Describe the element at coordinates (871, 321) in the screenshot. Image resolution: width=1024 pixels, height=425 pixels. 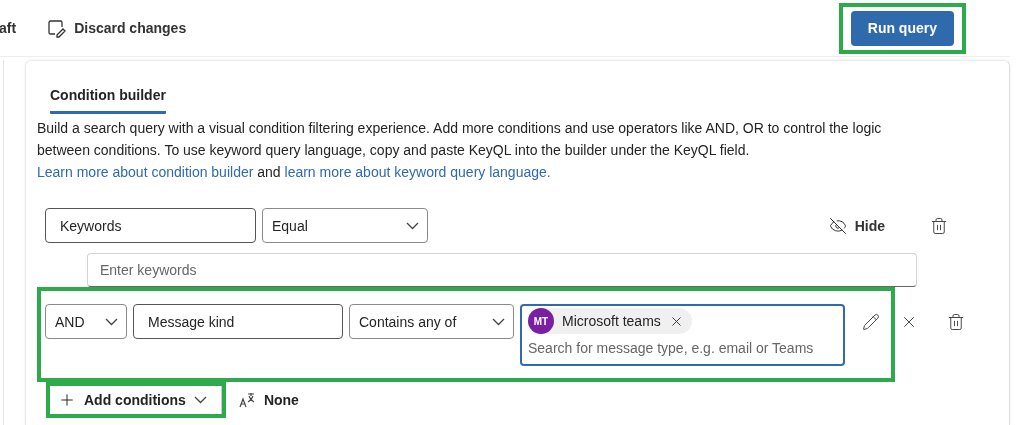
I see `pencil-icon` at that location.